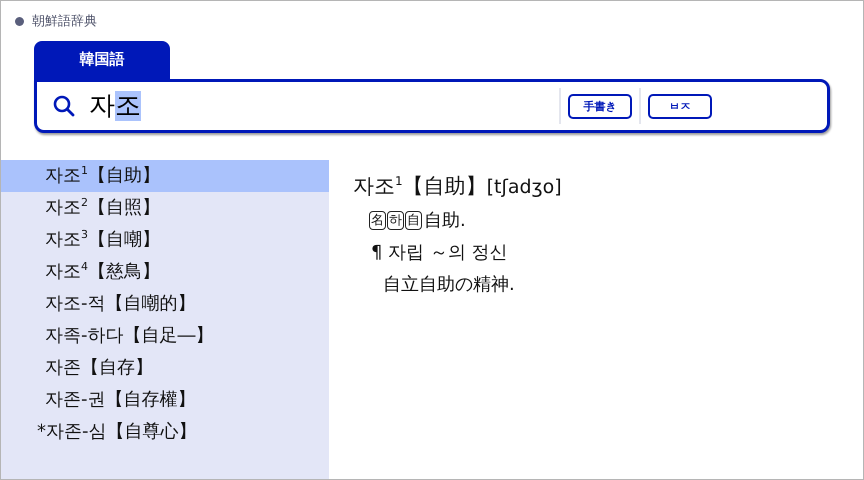 This screenshot has height=480, width=864. I want to click on headword: 자조$^{1}$【自助】, so click(420, 186).